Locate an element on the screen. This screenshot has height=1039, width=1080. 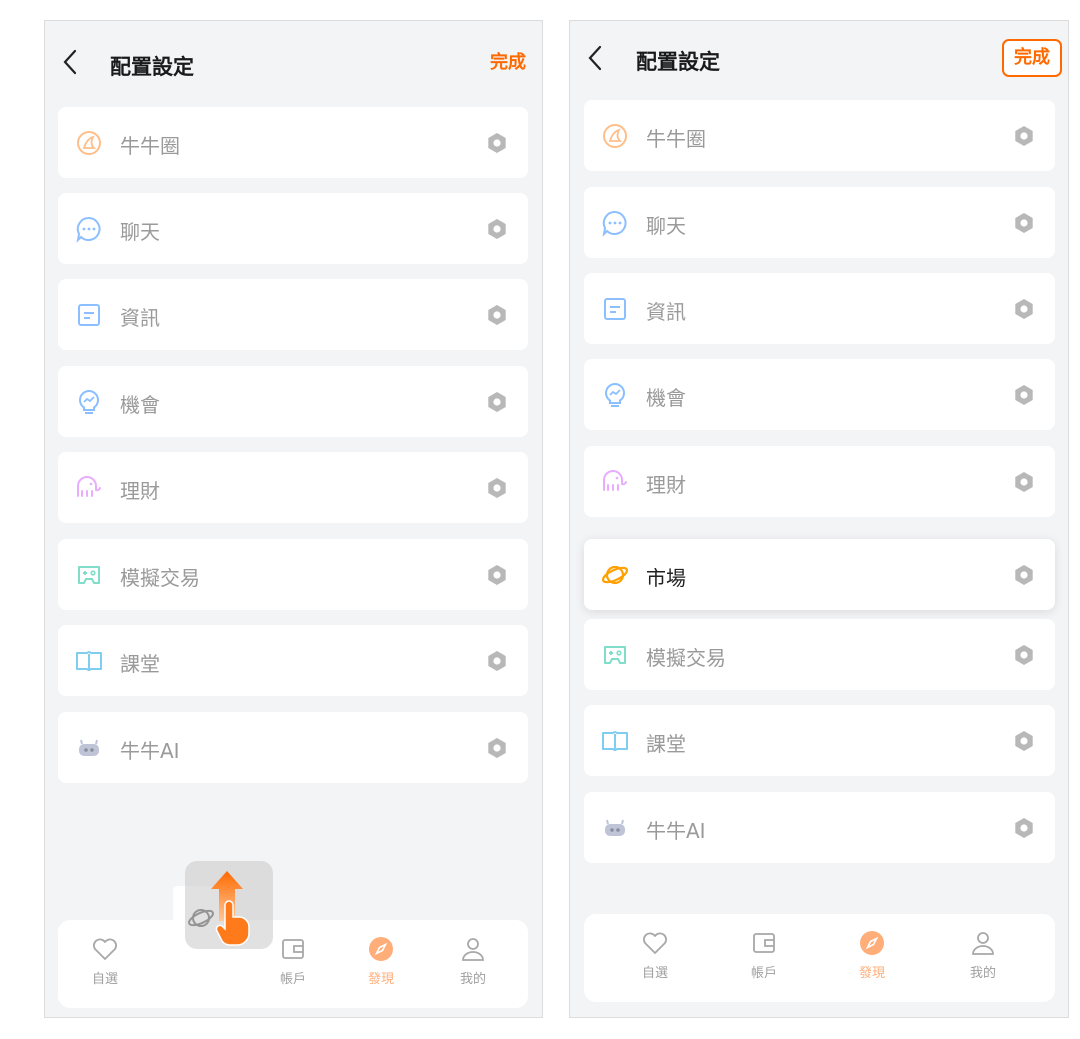
drag-gesture-hint is located at coordinates (229, 905).